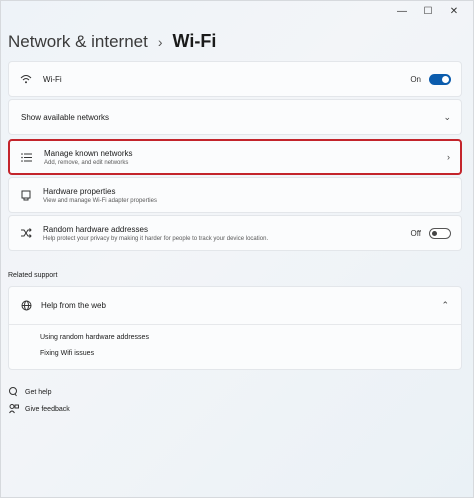  I want to click on breadcrumb: Network & internet › Wi-Fi, so click(112, 41).